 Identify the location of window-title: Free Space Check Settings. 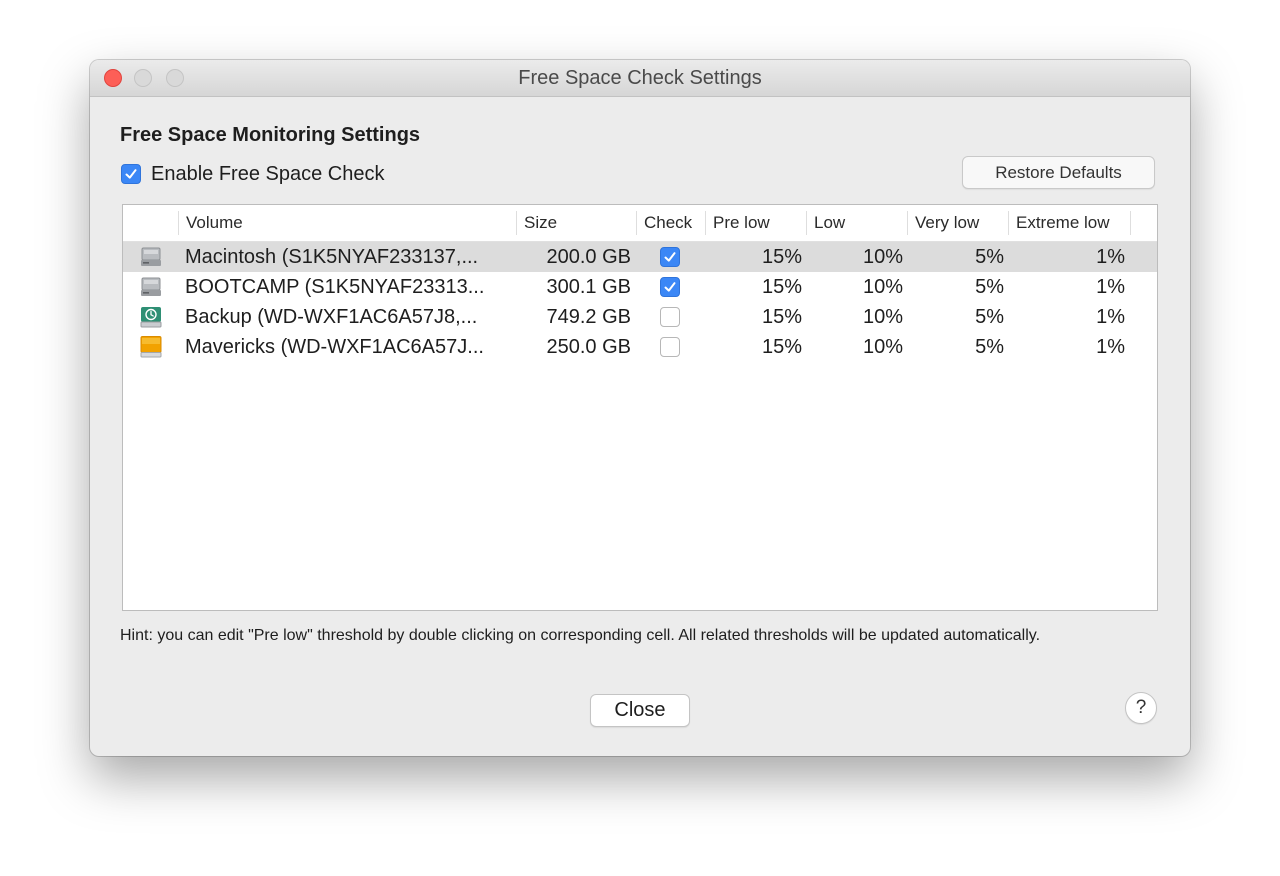
(640, 78).